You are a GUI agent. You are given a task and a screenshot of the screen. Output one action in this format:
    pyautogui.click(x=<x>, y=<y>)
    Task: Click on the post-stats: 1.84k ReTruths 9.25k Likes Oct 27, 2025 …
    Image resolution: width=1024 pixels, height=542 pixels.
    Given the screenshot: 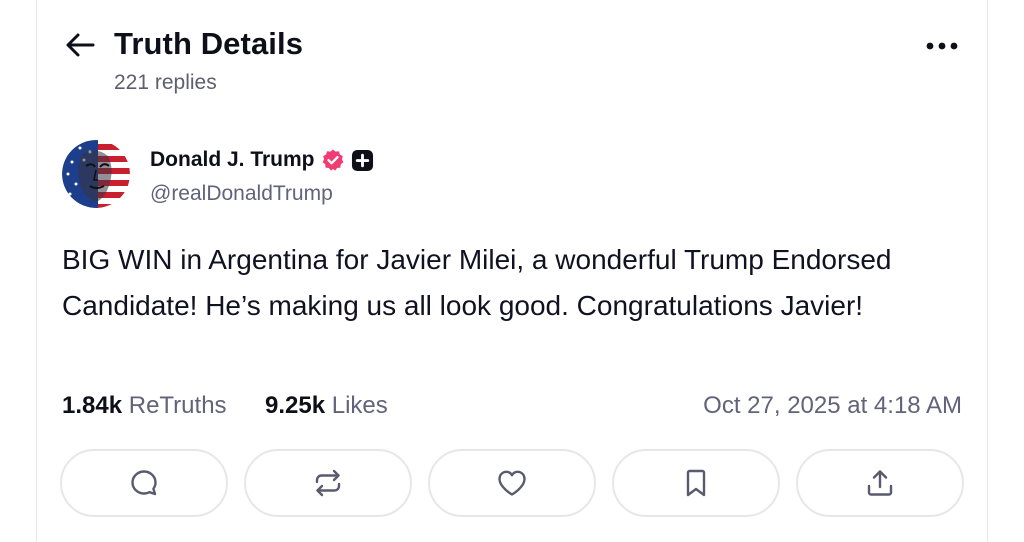 What is the action you would take?
    pyautogui.click(x=512, y=406)
    